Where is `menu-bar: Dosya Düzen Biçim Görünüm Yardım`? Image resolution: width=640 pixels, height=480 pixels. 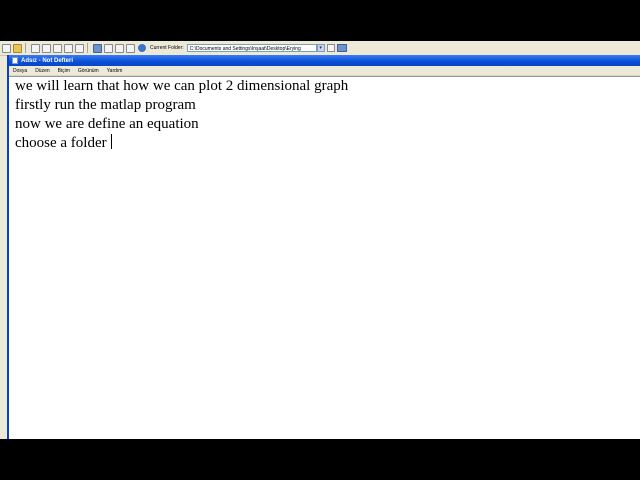 menu-bar: Dosya Düzen Biçim Görünüm Yardım is located at coordinates (324, 71).